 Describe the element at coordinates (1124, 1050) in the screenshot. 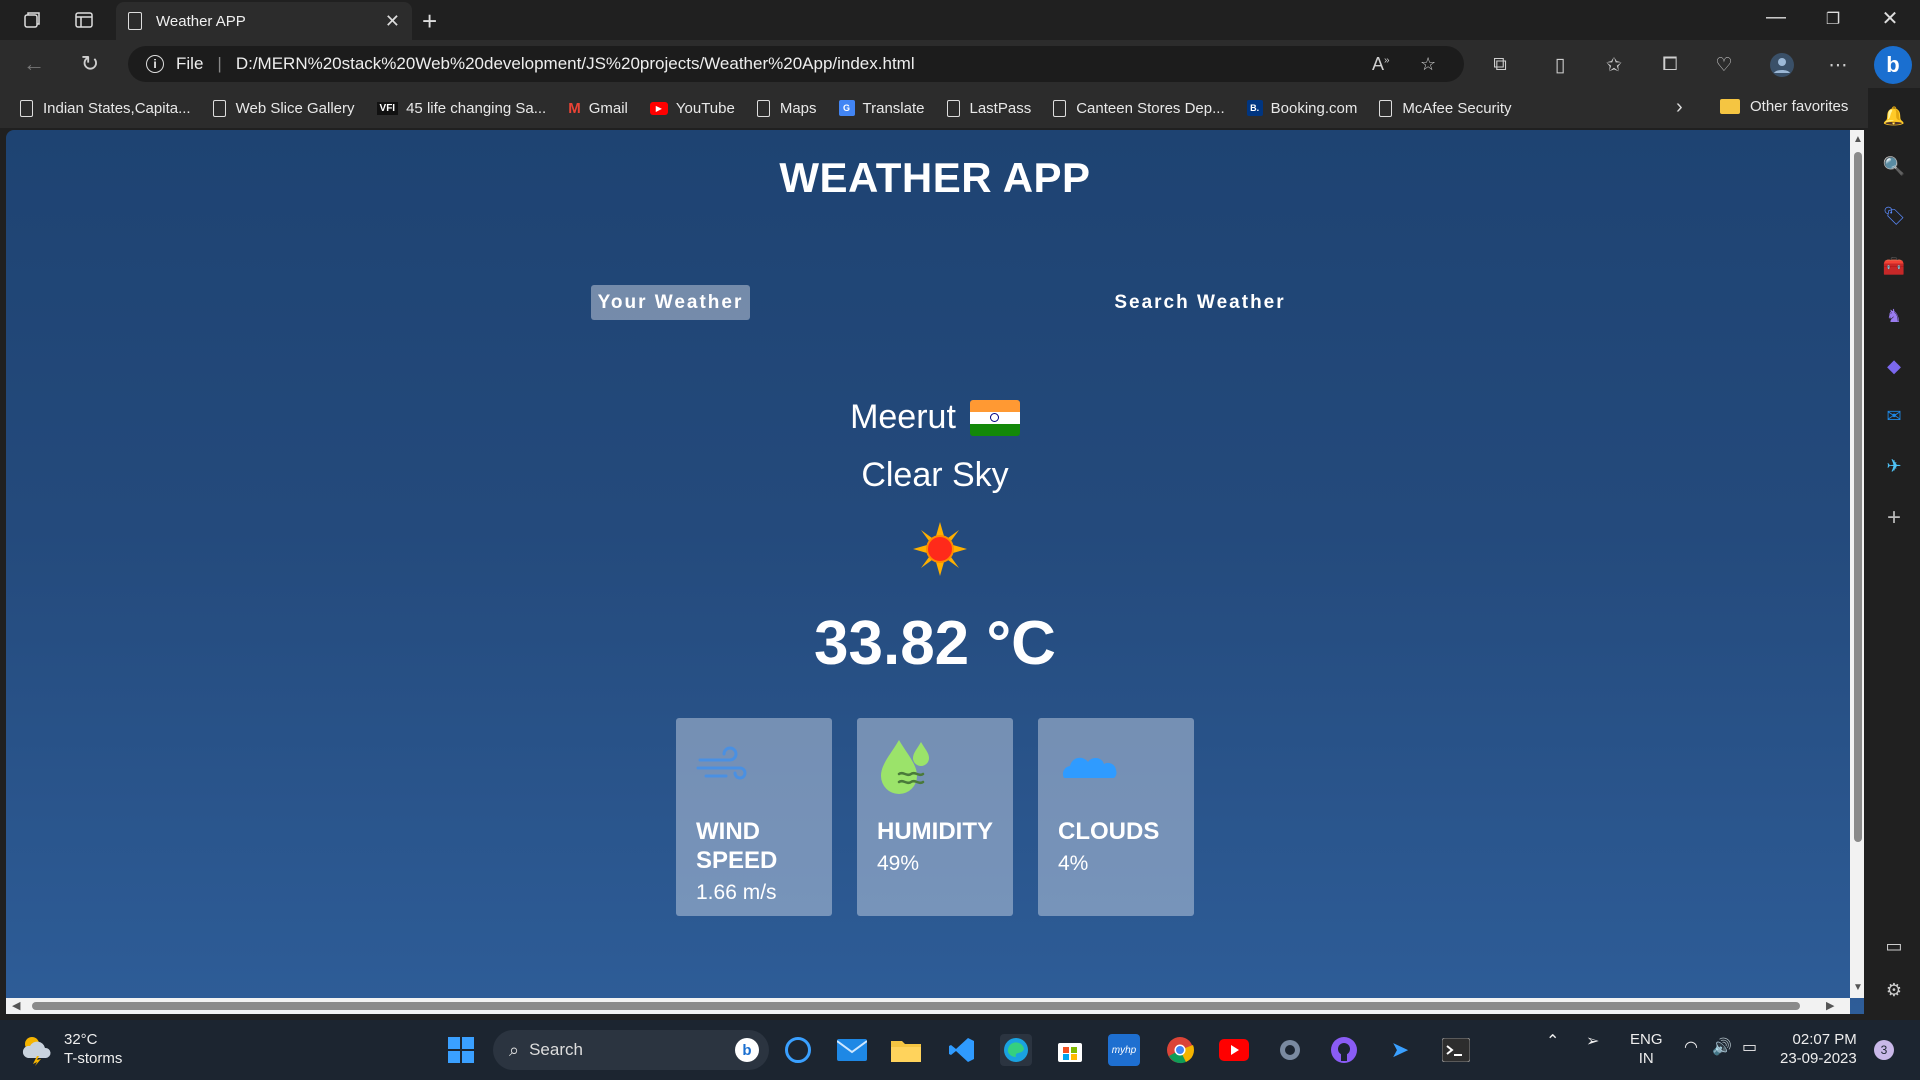

I see `myhp-icon: myhp` at that location.